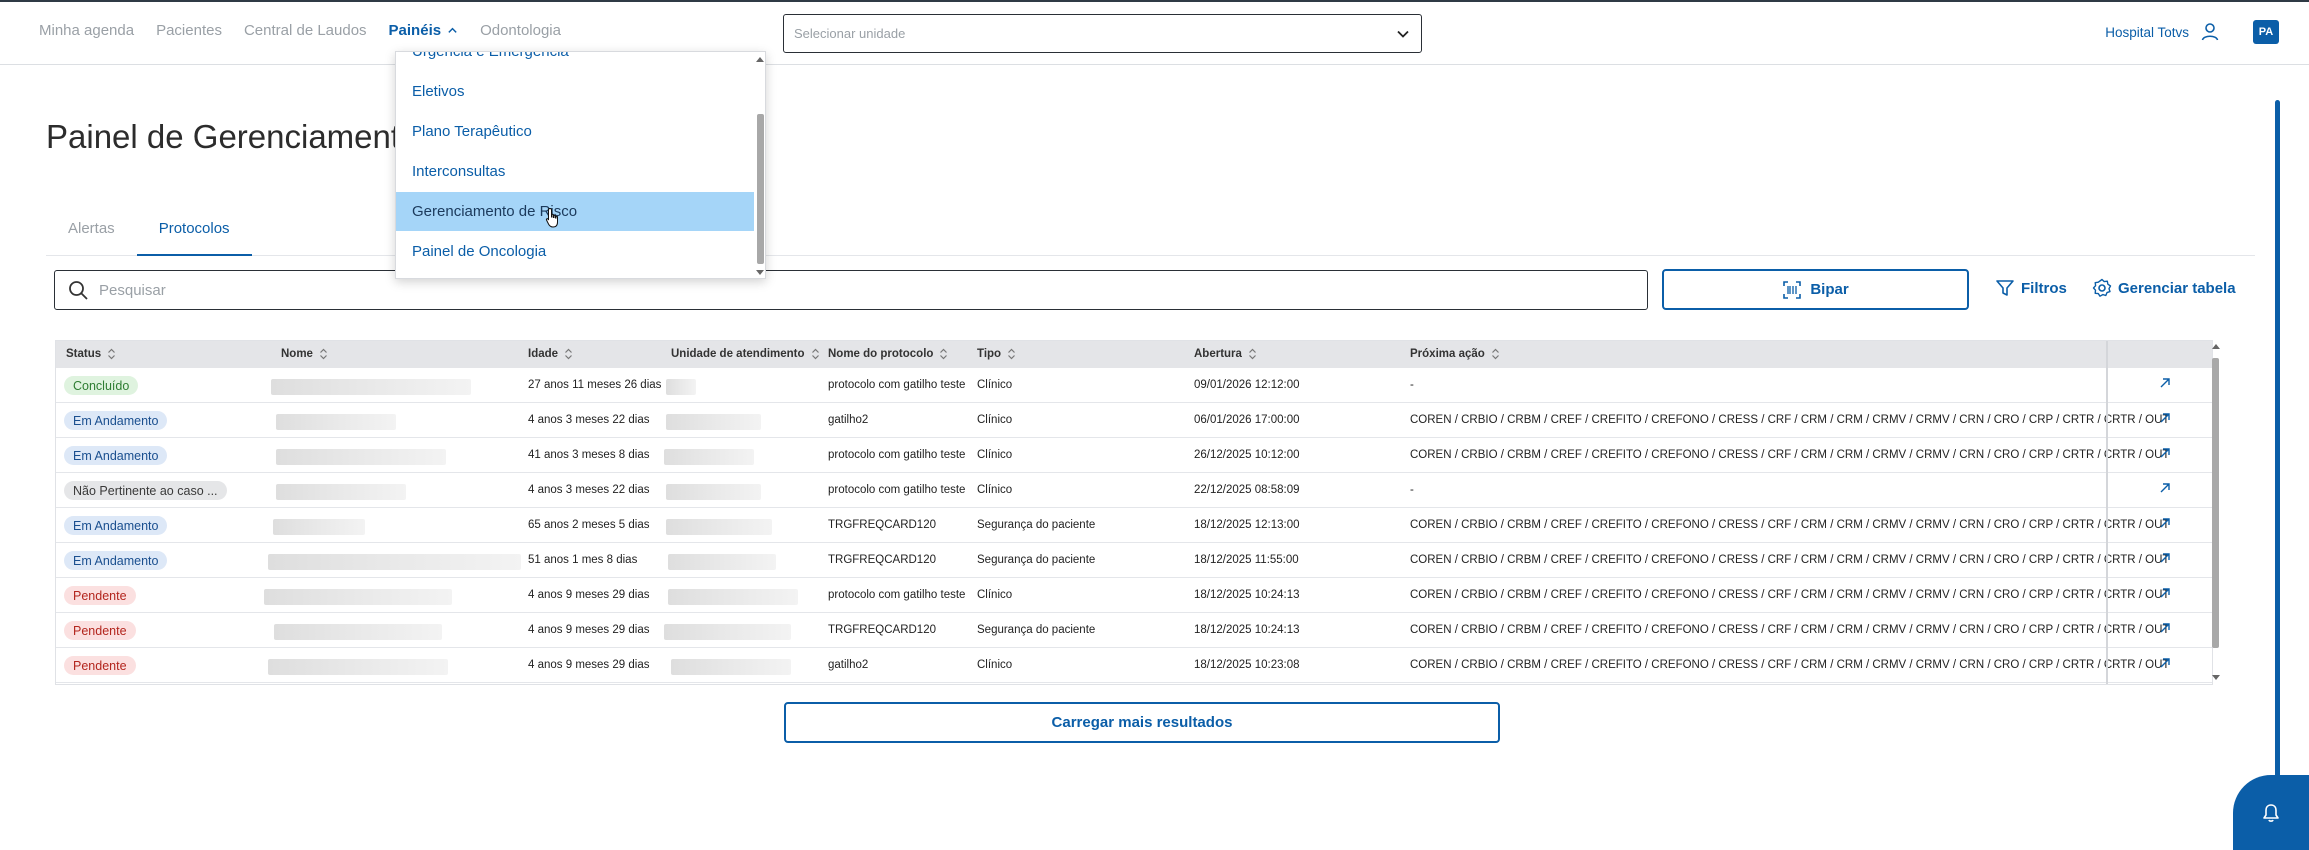 The width and height of the screenshot is (2309, 850). Describe the element at coordinates (1150, 237) in the screenshot. I see `tabs: Alertas Protocolos` at that location.